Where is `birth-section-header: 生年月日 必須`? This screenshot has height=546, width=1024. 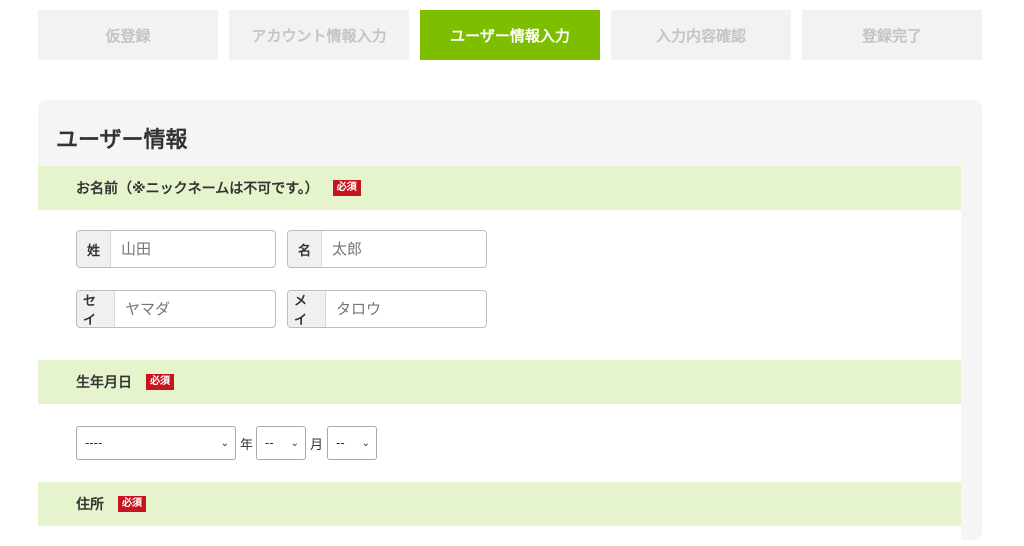
birth-section-header: 生年月日 必須 is located at coordinates (499, 382).